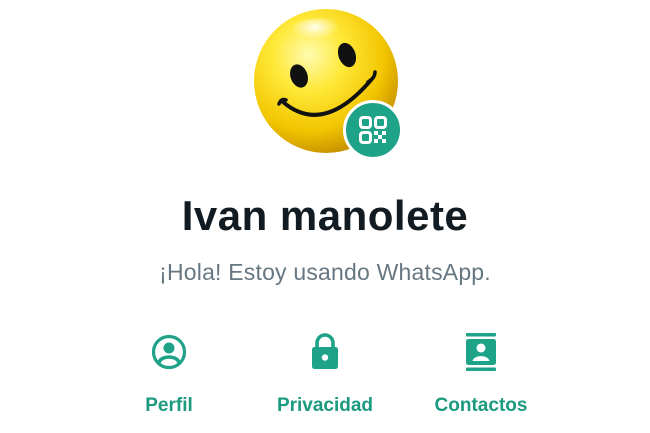  I want to click on action-label-perfil: Perfil, so click(169, 405).